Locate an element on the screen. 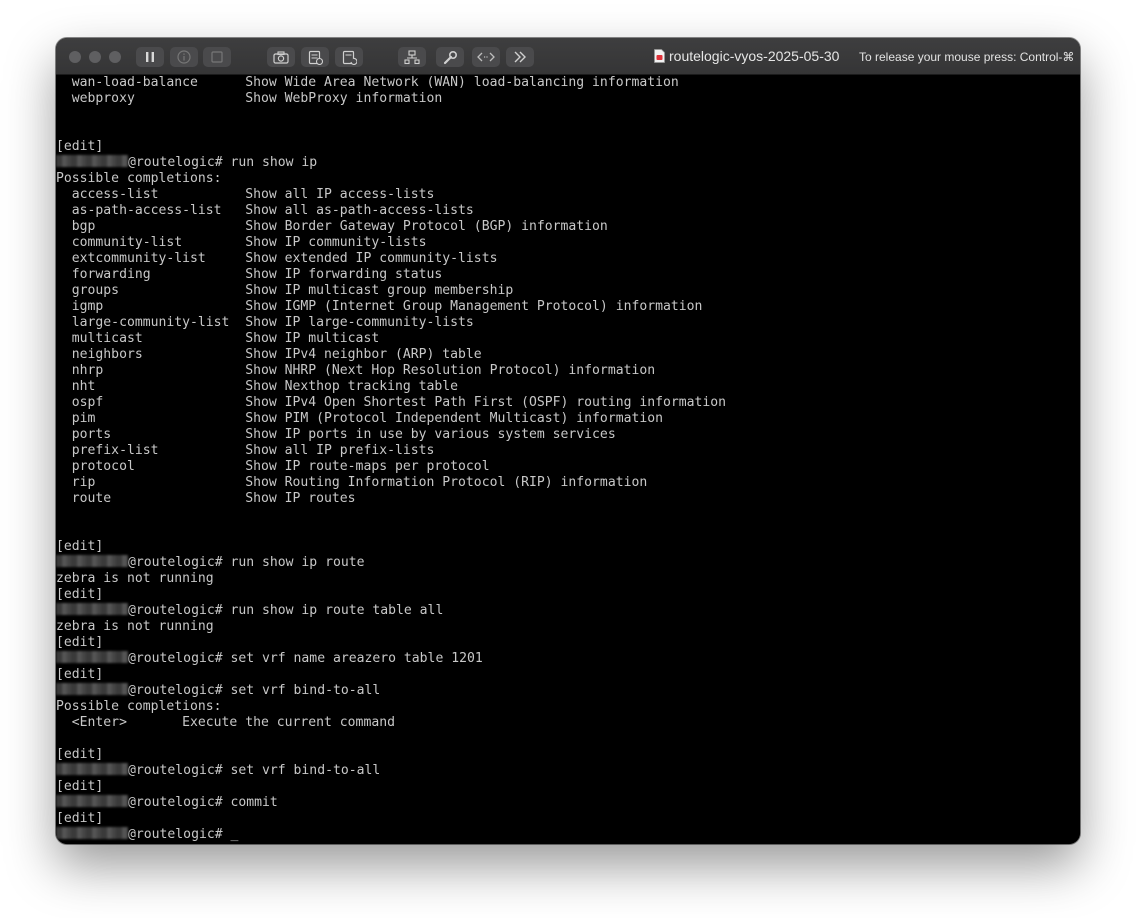 This screenshot has width=1136, height=918. document-icon is located at coordinates (659, 56).